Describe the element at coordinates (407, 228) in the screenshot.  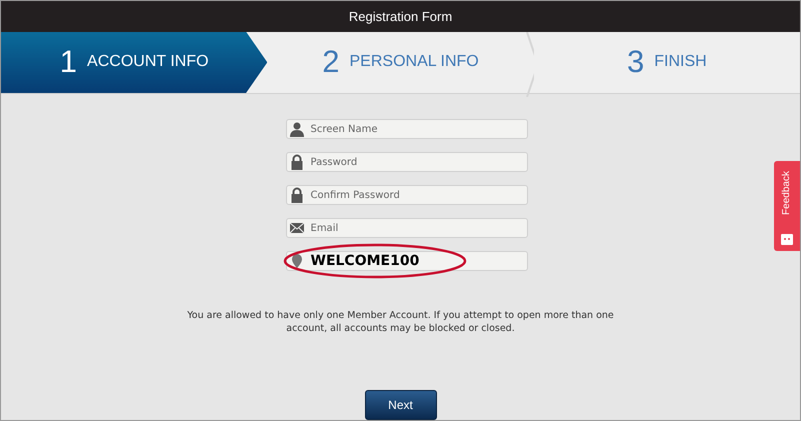
I see `input-field: Email` at that location.